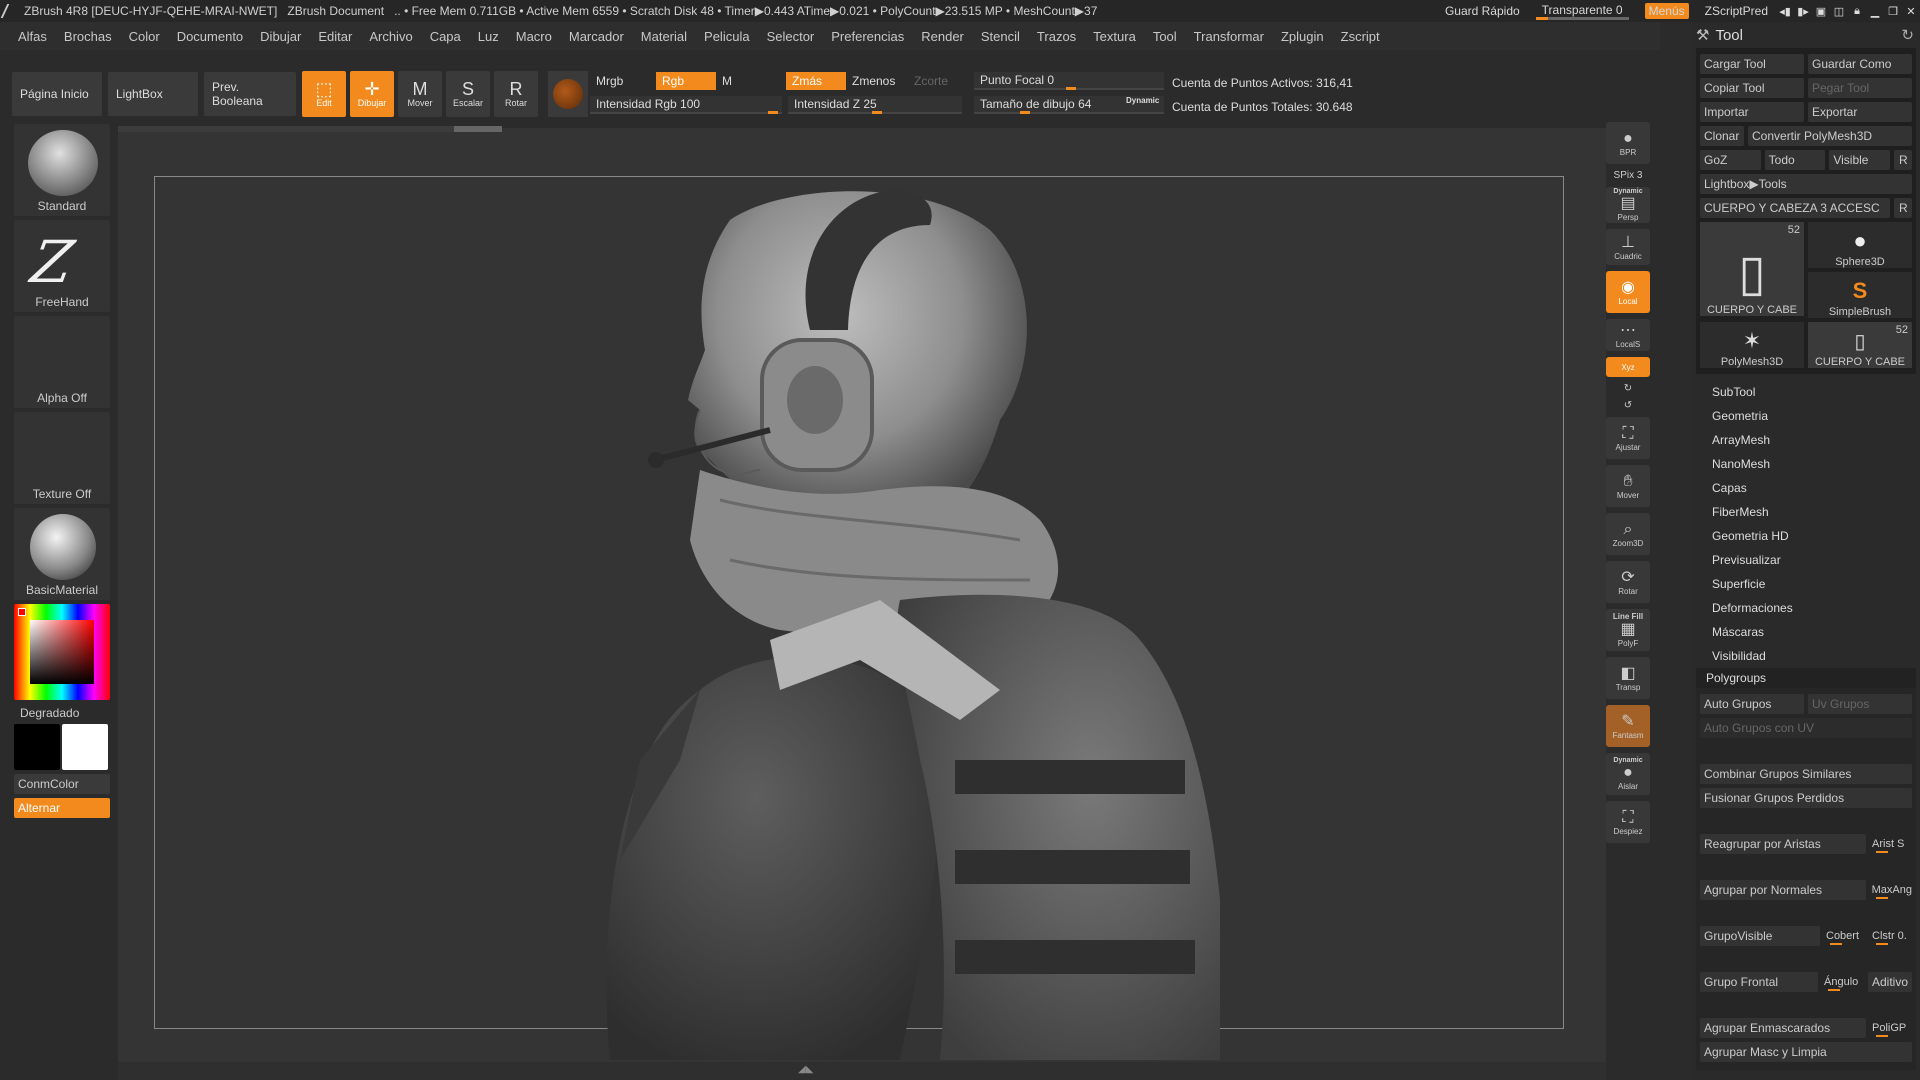  I want to click on polyframe-button: Line Fill ▦ PolyF, so click(1628, 630).